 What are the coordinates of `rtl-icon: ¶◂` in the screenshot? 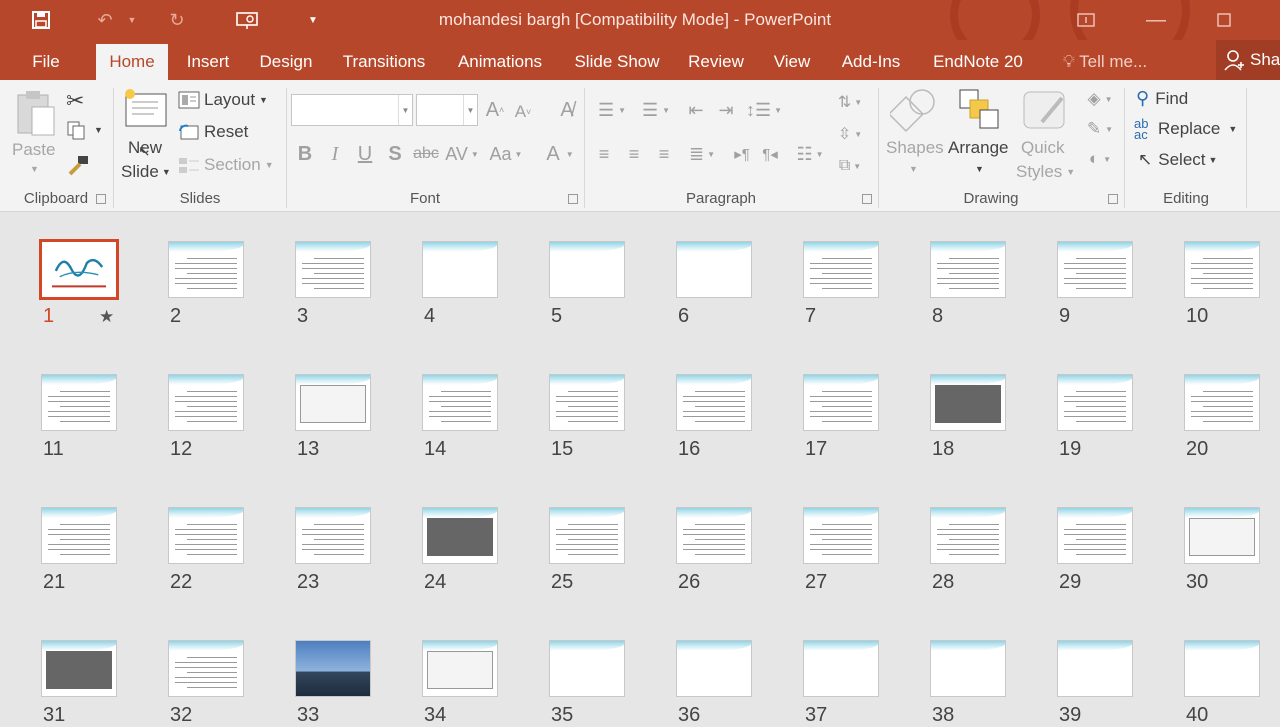 It's located at (770, 154).